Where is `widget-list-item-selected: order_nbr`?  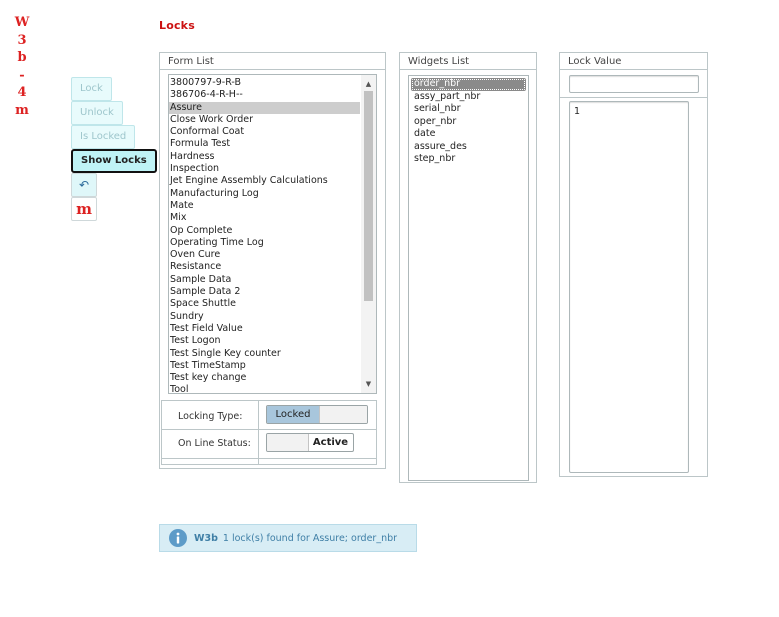
widget-list-item-selected: order_nbr is located at coordinates (468, 84).